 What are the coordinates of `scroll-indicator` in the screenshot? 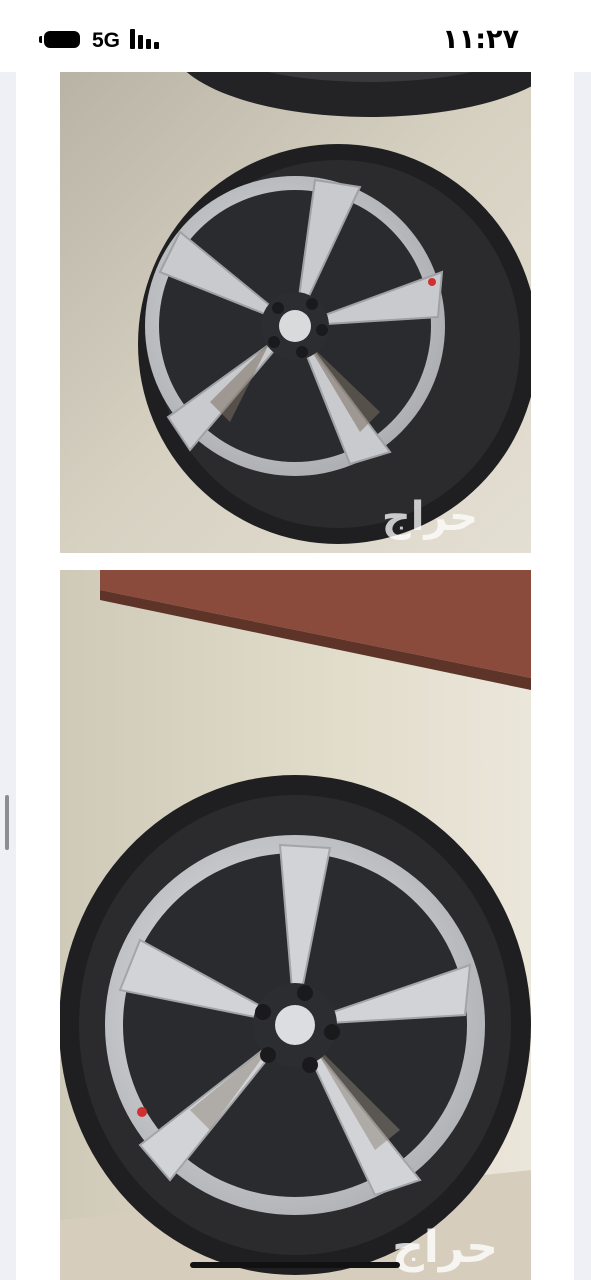 It's located at (7, 822).